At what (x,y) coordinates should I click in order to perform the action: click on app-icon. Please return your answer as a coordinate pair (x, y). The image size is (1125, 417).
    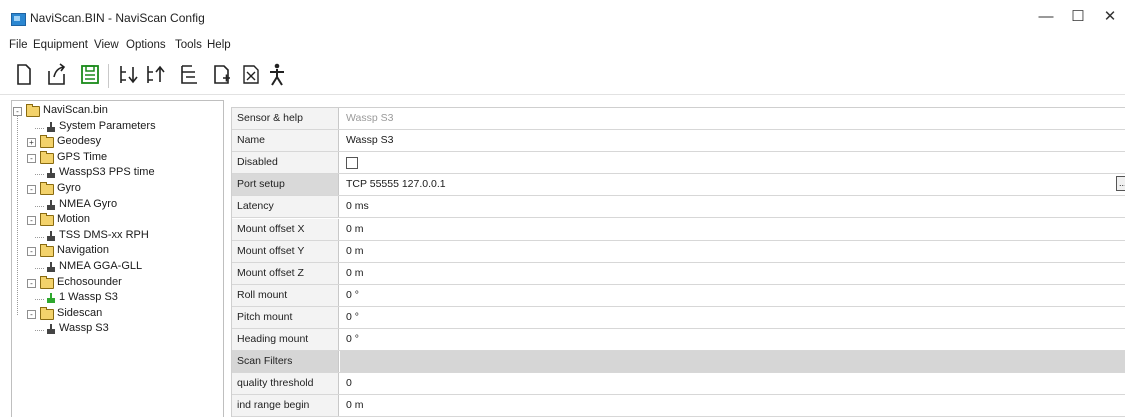
    Looking at the image, I should click on (18, 19).